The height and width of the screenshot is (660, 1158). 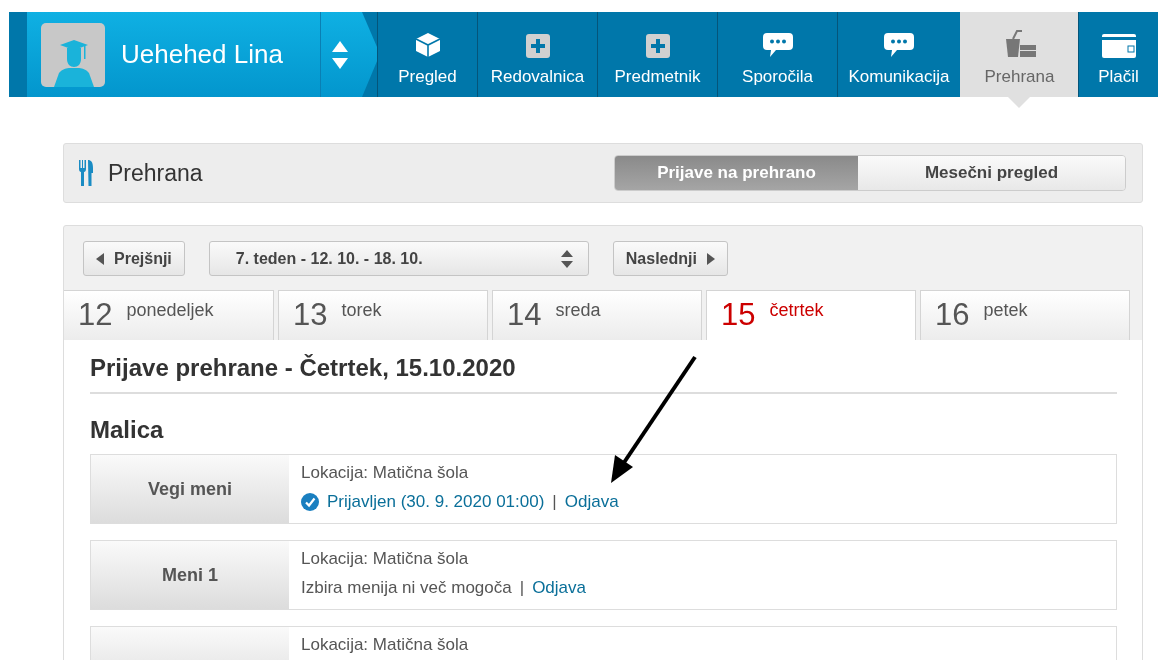 What do you see at coordinates (134, 258) in the screenshot?
I see `previous-week-button: Prejšnji` at bounding box center [134, 258].